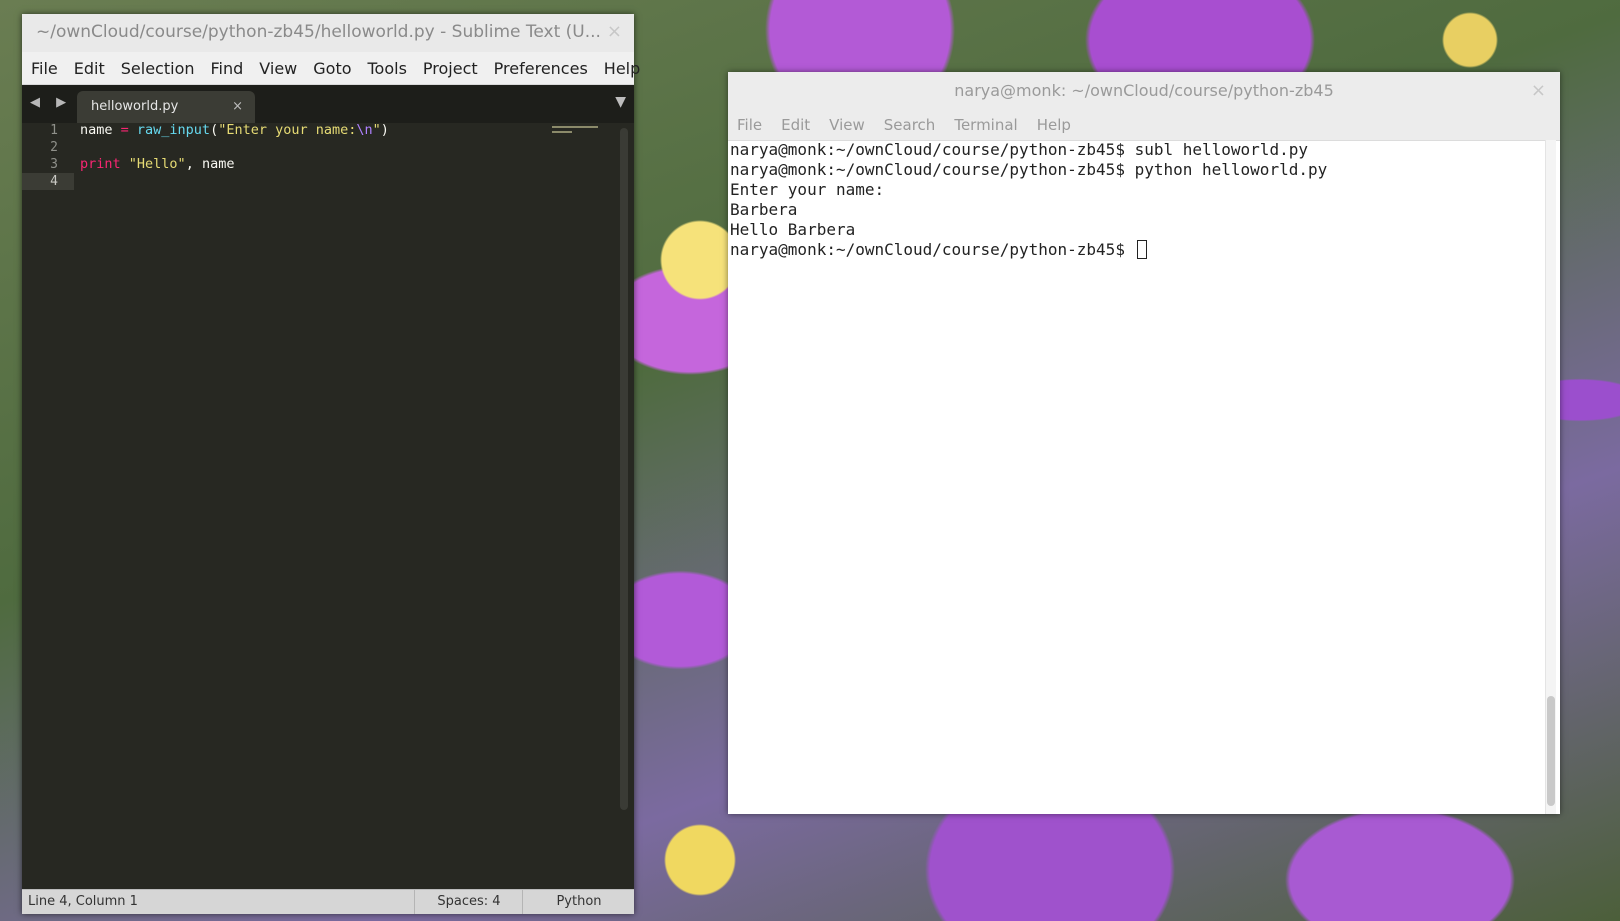 This screenshot has width=1620, height=921. Describe the element at coordinates (541, 68) in the screenshot. I see `menu-preferences: Preferences` at that location.